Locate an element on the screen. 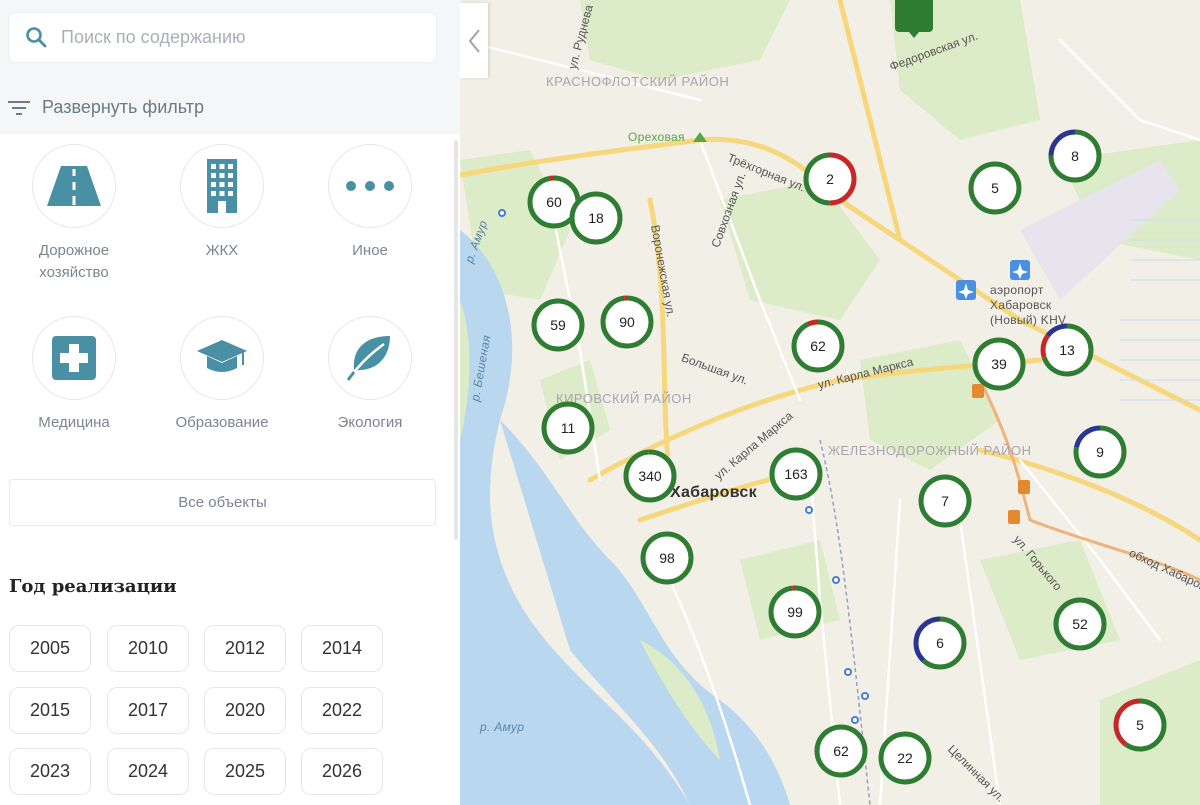  cluster-count: 22 is located at coordinates (905, 758).